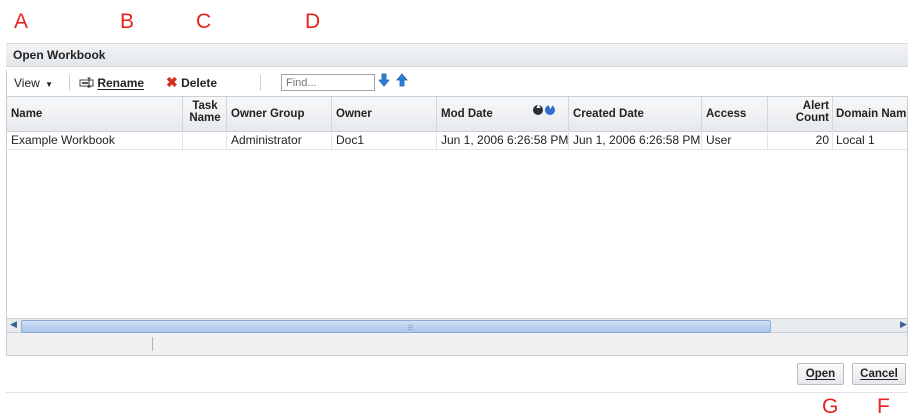 Image resolution: width=908 pixels, height=418 pixels. I want to click on cell-owner-group: Administrator, so click(279, 140).